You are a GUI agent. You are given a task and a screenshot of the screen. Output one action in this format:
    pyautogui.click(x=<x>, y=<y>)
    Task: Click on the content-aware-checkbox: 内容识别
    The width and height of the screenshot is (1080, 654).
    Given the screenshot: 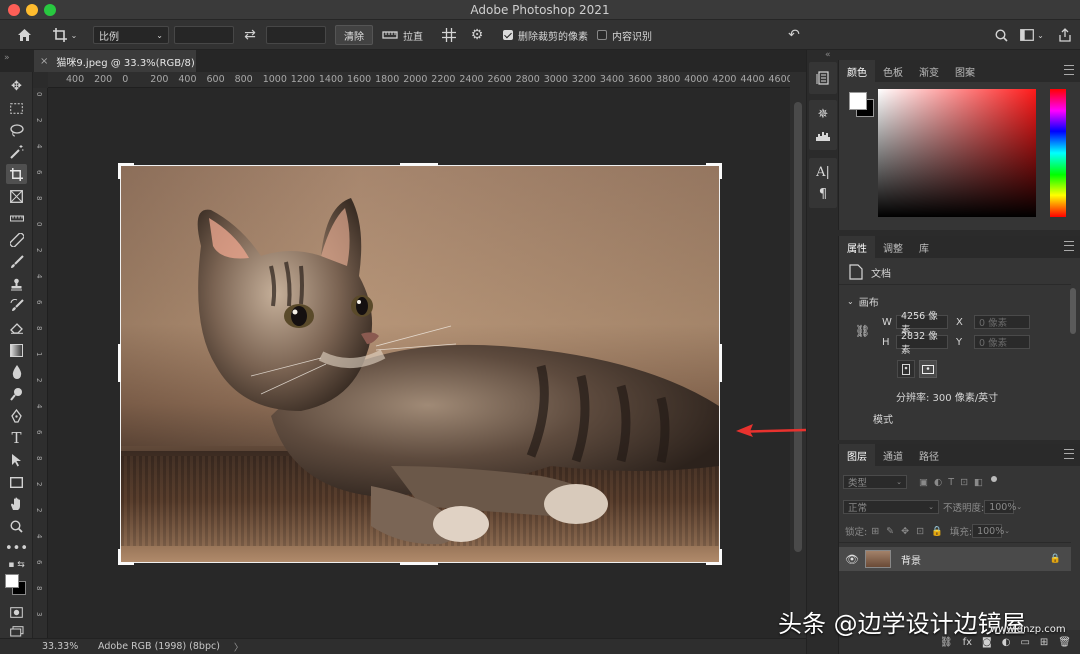 What is the action you would take?
    pyautogui.click(x=624, y=35)
    